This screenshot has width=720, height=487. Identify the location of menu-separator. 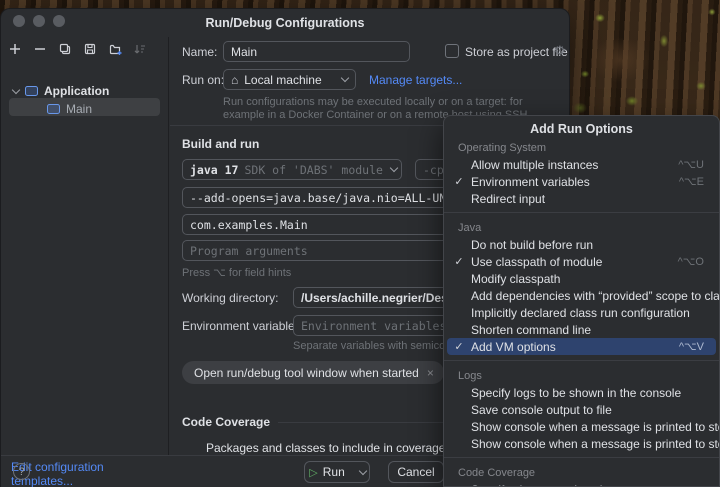
(581, 457).